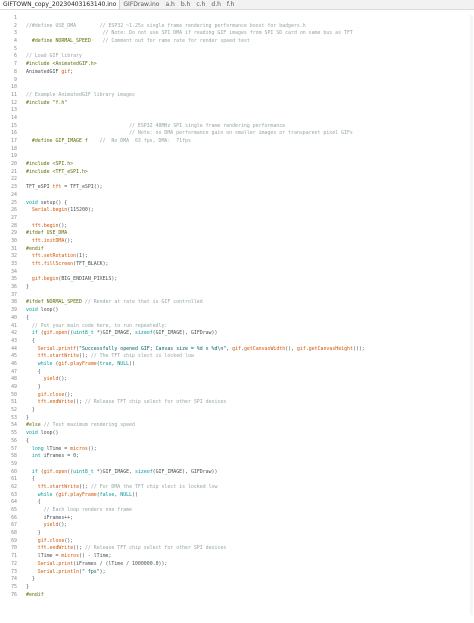 The image size is (474, 623). Describe the element at coordinates (237, 227) in the screenshot. I see `code-line: 28 tft.begin();` at that location.